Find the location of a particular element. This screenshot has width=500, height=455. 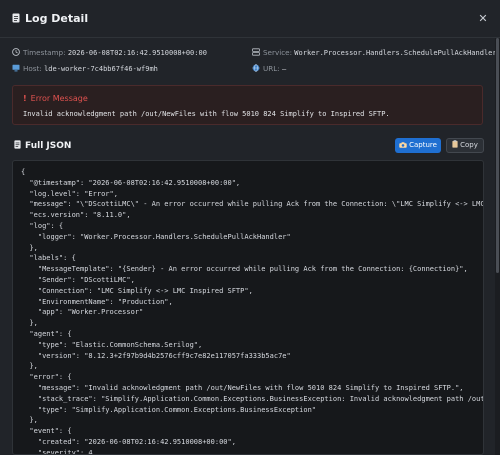

url-label: URL: is located at coordinates (271, 68).